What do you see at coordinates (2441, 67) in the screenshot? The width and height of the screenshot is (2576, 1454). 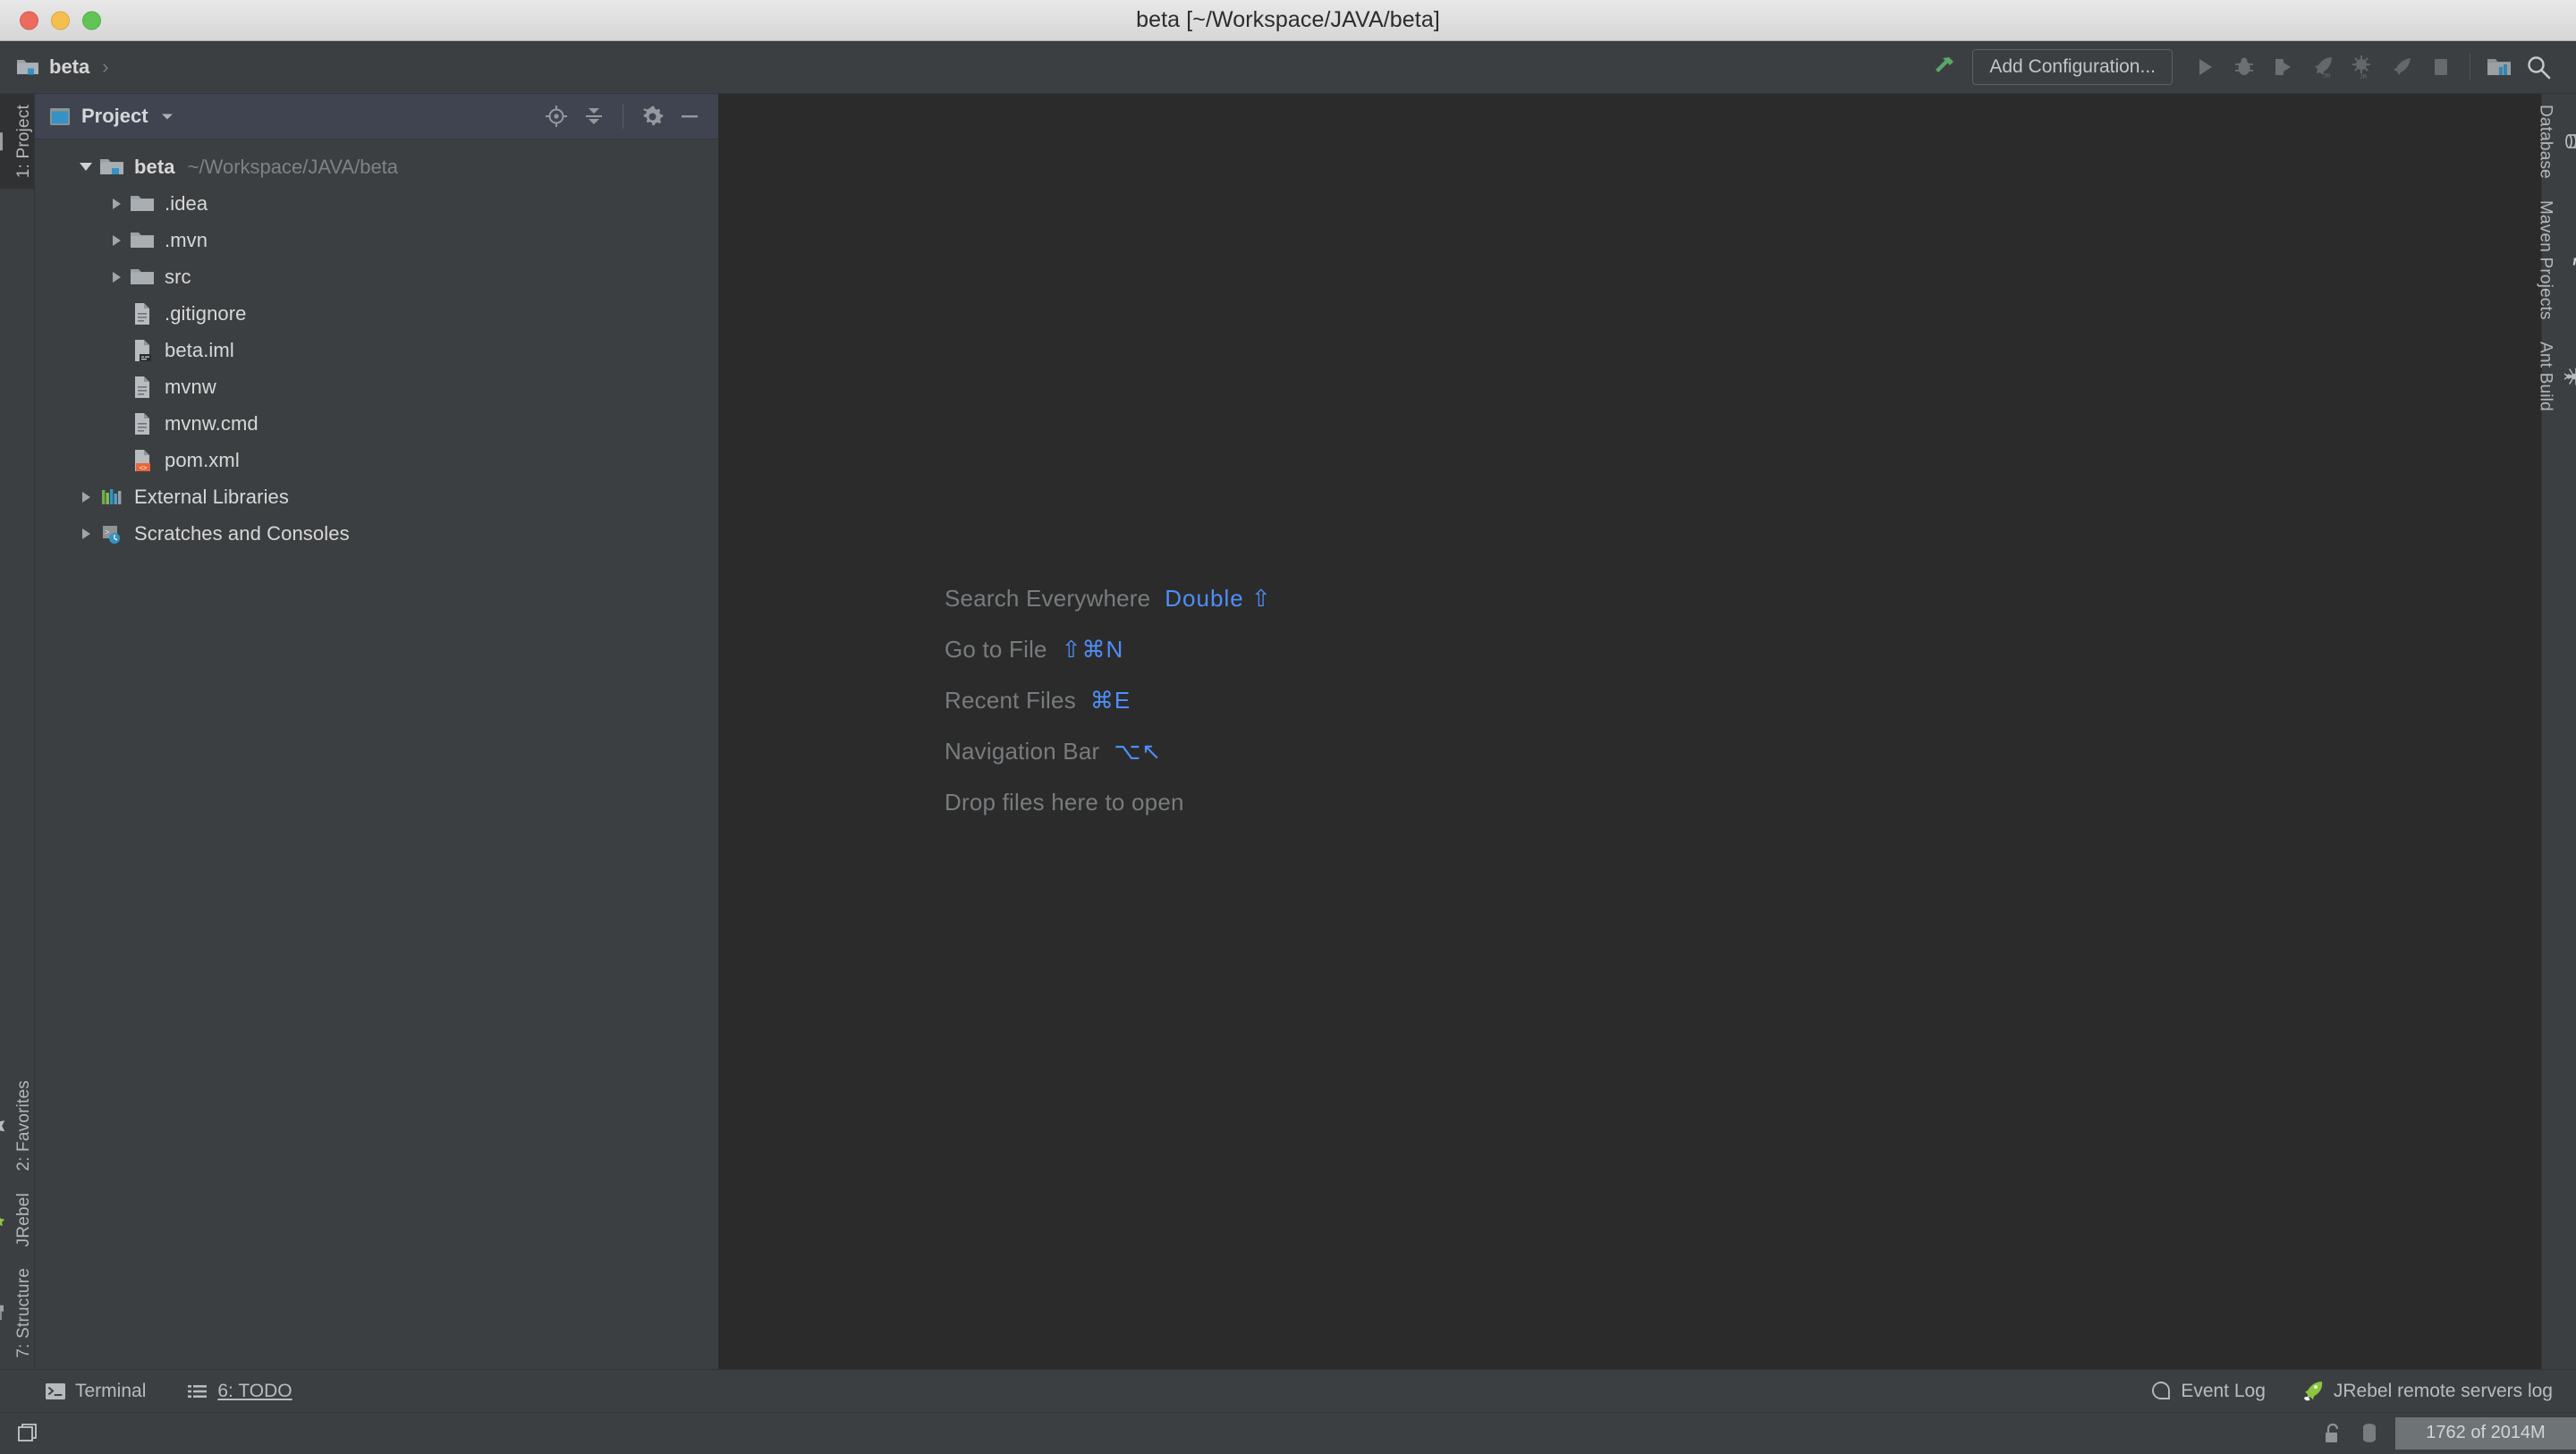 I see `stop-icon` at bounding box center [2441, 67].